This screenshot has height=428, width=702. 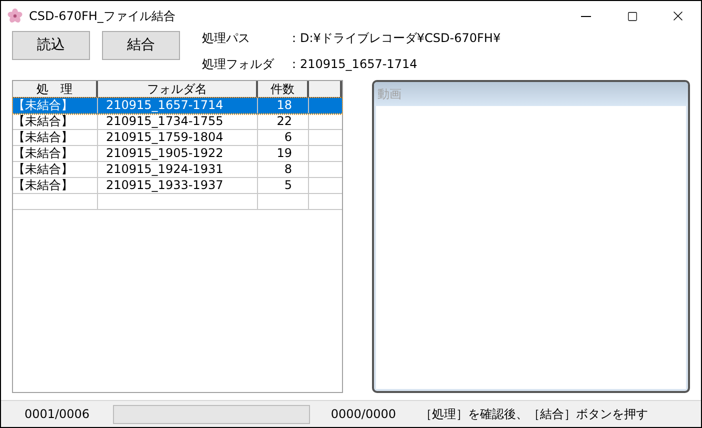 What do you see at coordinates (178, 89) in the screenshot?
I see `column-header: フォルダ名` at bounding box center [178, 89].